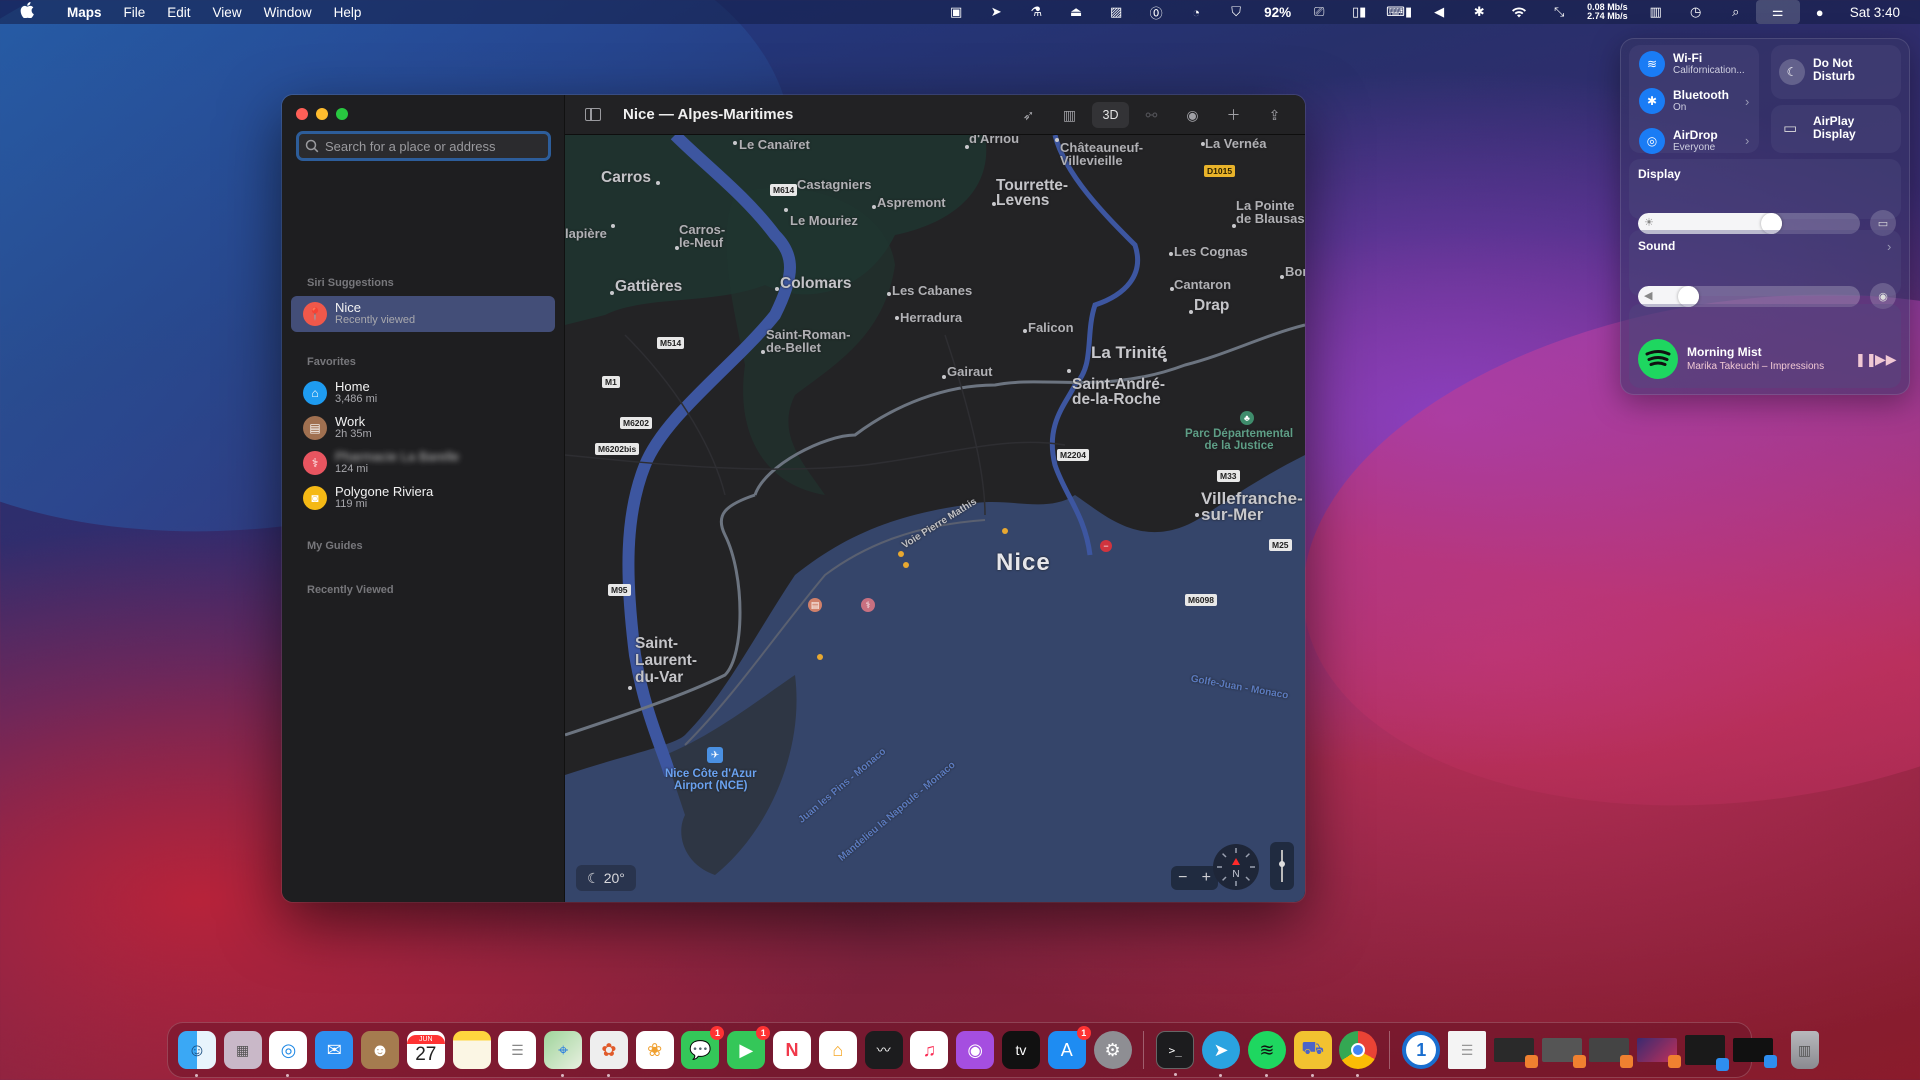  I want to click on dock-chrome, so click(1358, 1054).